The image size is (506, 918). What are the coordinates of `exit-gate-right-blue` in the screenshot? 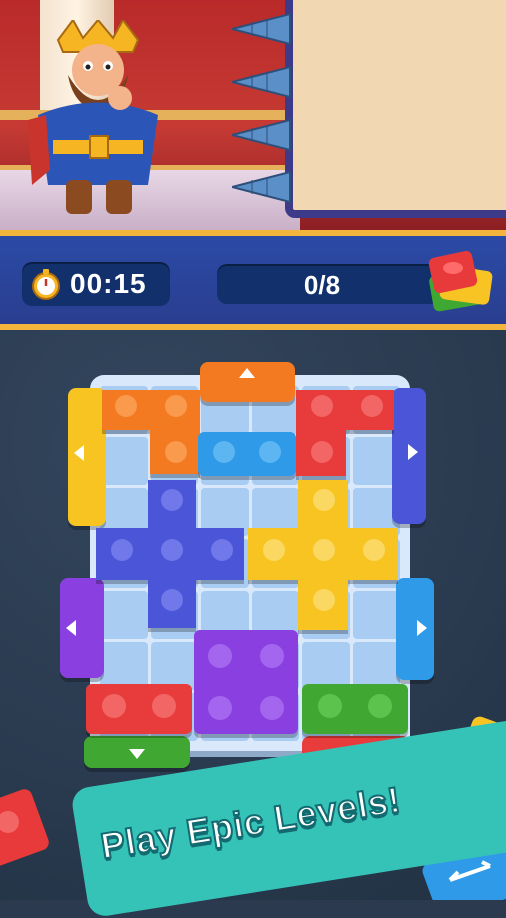 It's located at (415, 629).